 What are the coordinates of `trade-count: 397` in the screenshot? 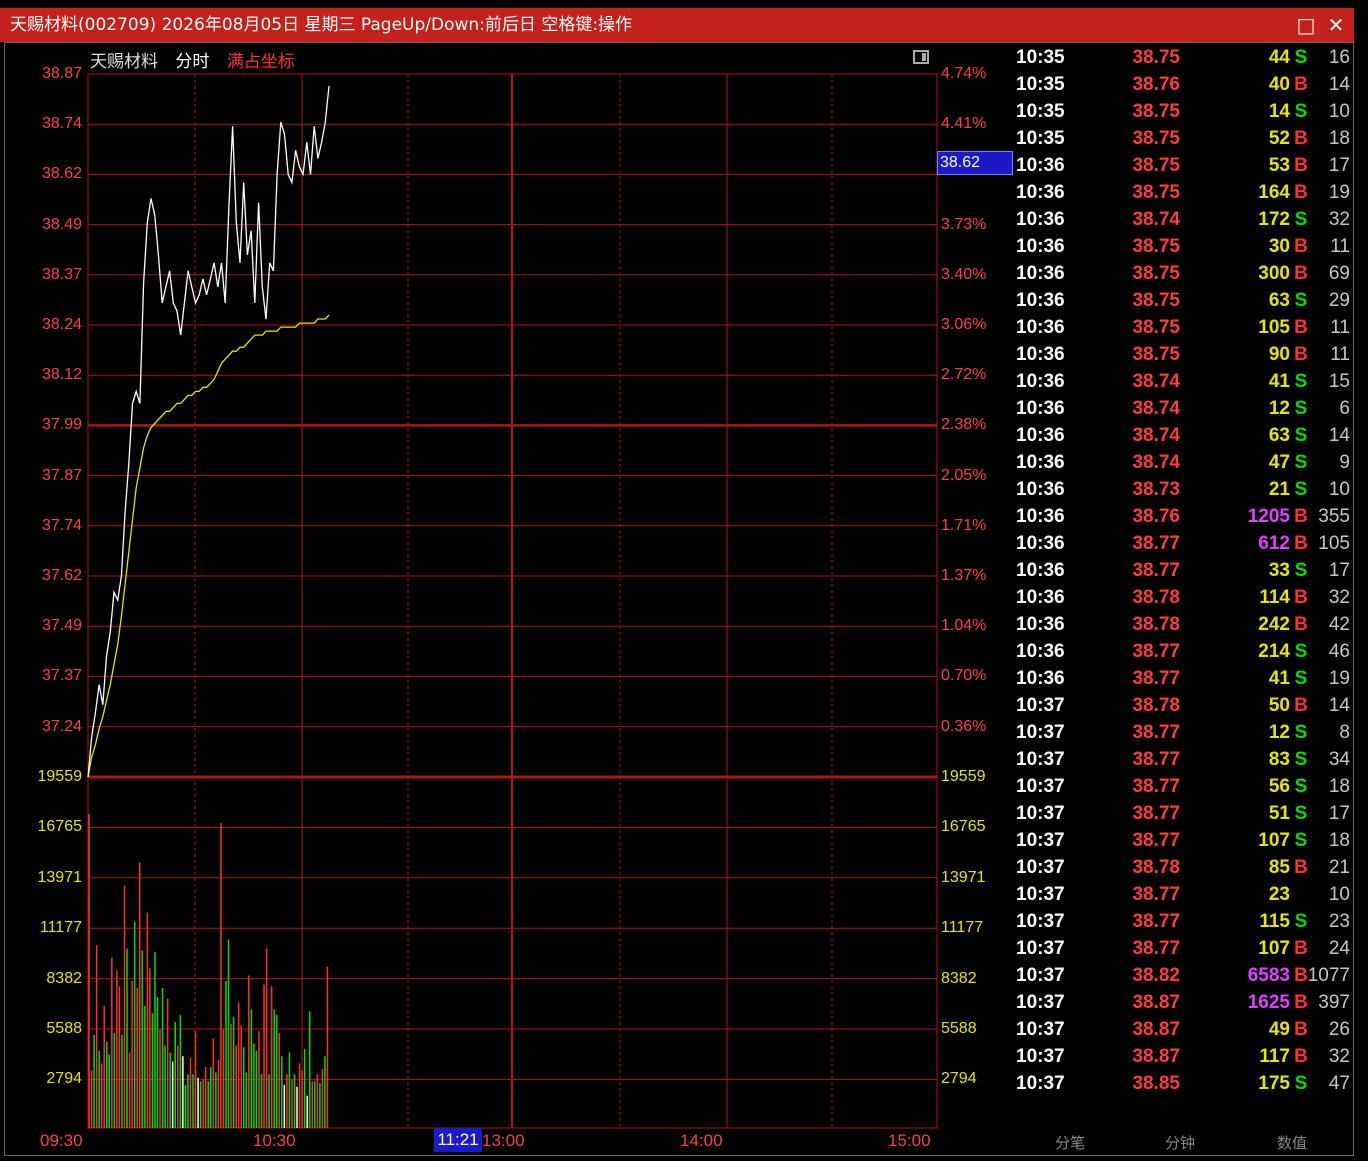 It's located at (1334, 1002).